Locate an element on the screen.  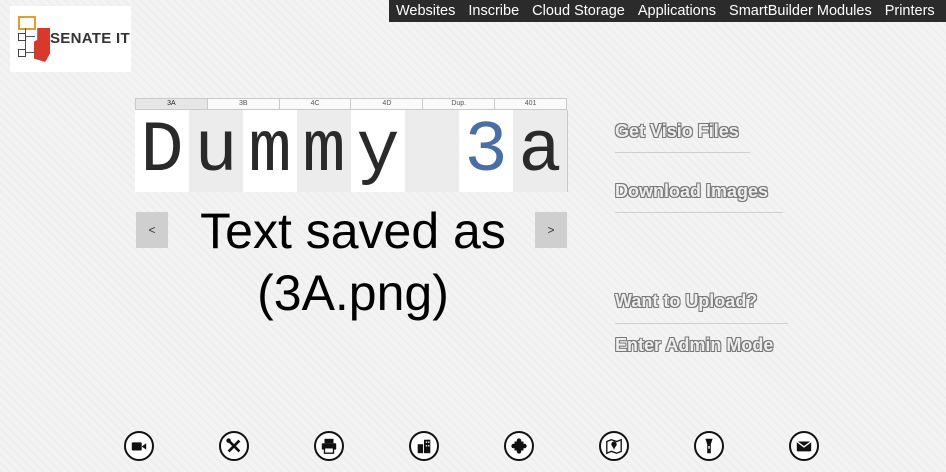
nav-printers: Printers is located at coordinates (910, 11).